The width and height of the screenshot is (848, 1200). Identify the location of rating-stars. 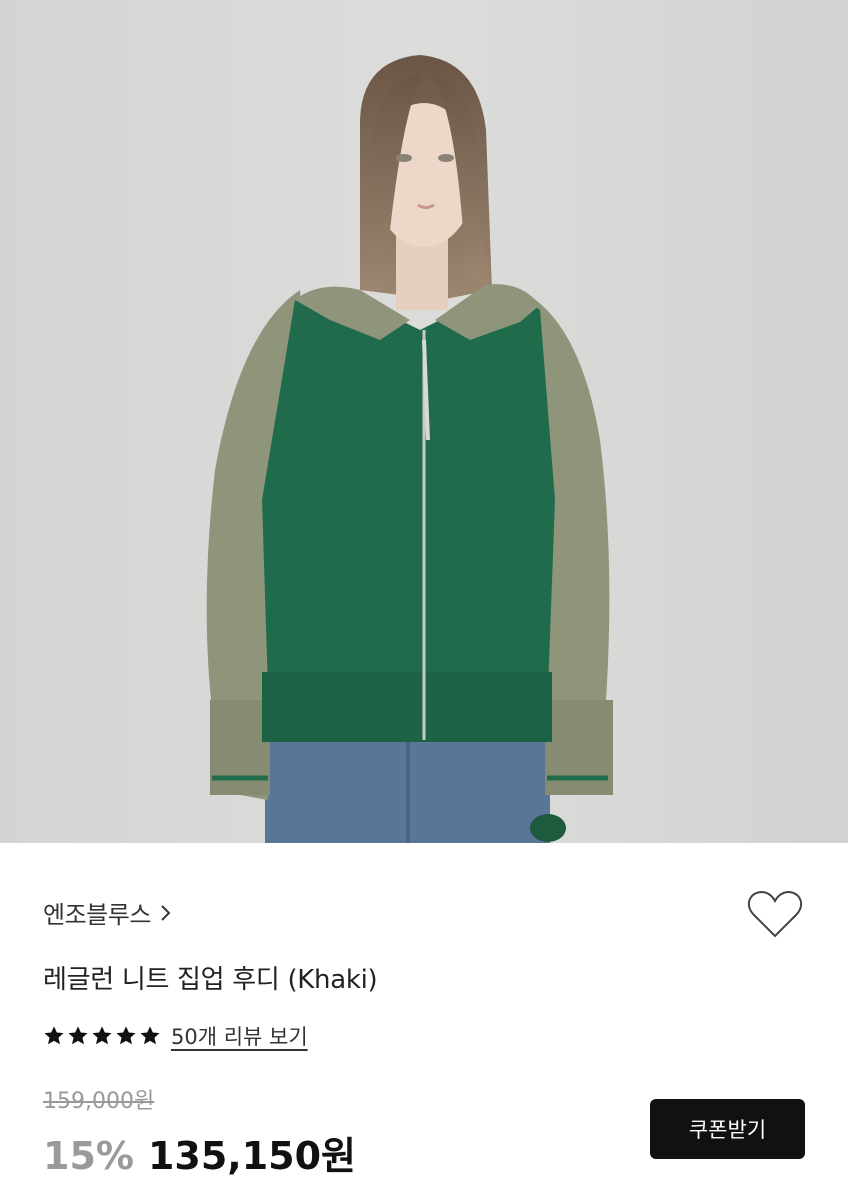
(102, 1036).